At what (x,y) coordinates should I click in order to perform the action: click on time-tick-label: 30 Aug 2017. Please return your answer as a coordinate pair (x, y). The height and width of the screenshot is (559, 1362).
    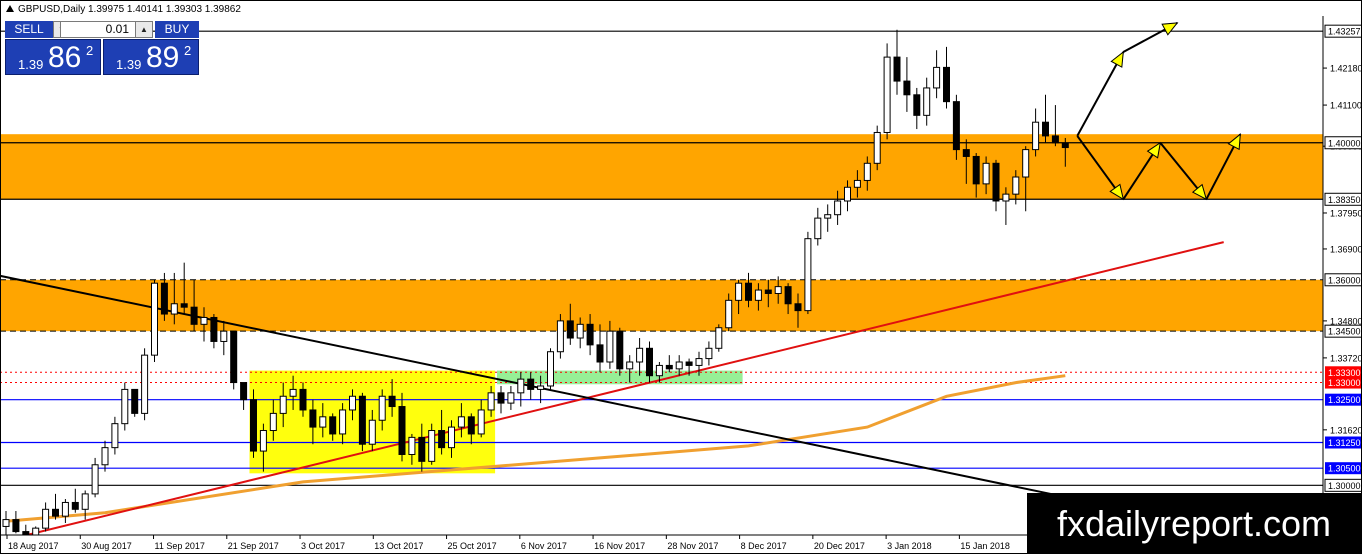
    Looking at the image, I should click on (106, 546).